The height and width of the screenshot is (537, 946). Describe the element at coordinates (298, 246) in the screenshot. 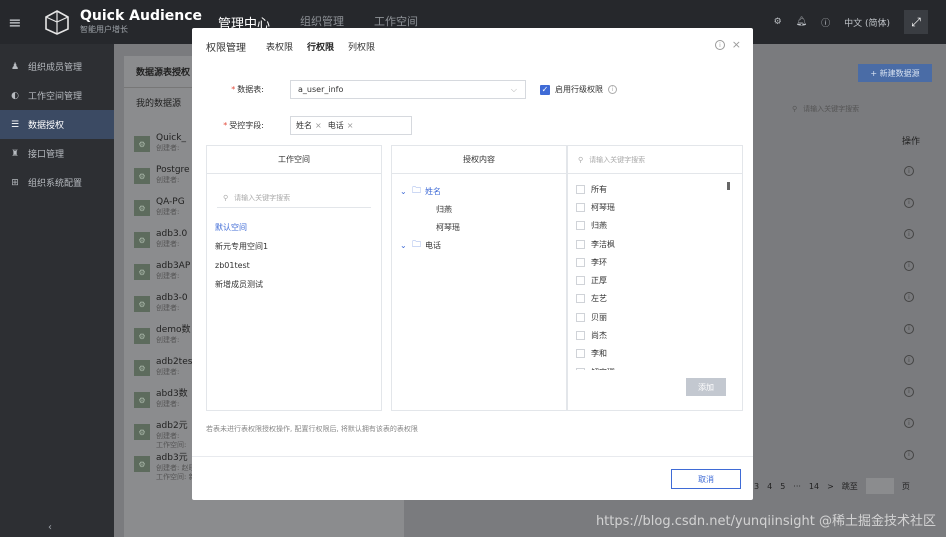

I see `workspace-item: 新元专用空间1` at that location.